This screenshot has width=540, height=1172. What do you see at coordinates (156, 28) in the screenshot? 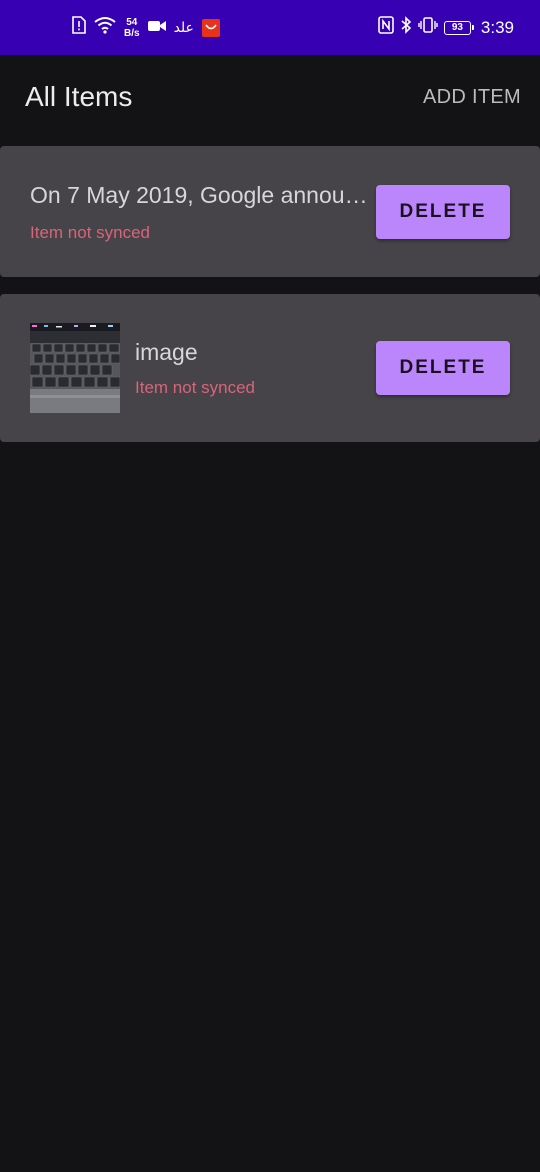
I see `video-camera-icon` at bounding box center [156, 28].